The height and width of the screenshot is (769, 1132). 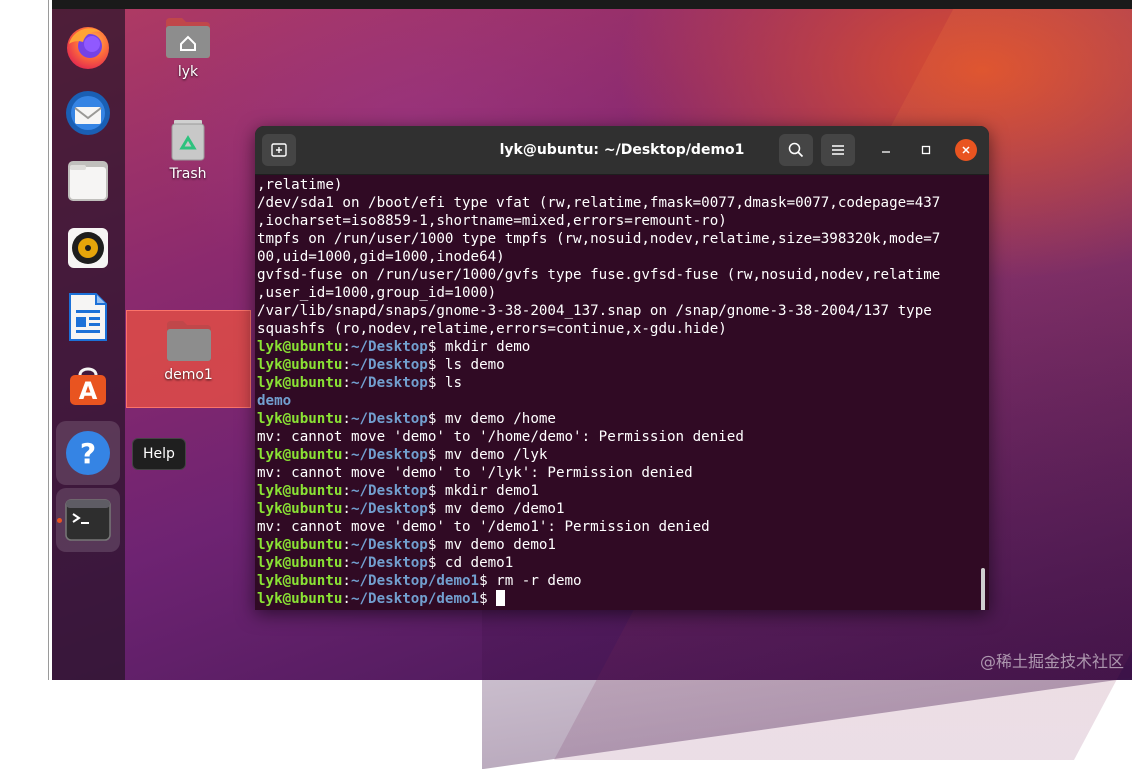 I want to click on dock-item-rhythmbox, so click(x=88, y=248).